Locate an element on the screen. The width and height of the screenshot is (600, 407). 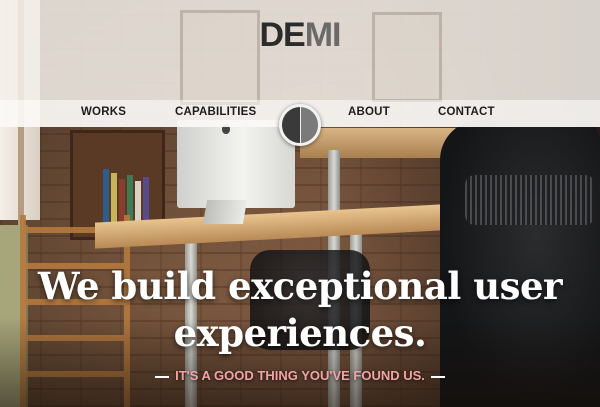
nav-contact: CONTACT is located at coordinates (466, 112).